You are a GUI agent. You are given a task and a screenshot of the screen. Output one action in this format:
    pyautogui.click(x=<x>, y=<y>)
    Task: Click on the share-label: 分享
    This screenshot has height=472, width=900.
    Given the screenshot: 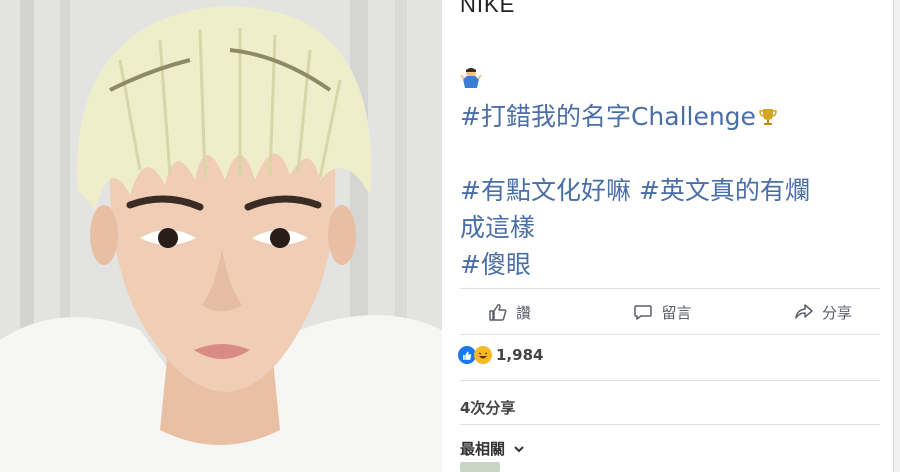 What is the action you would take?
    pyautogui.click(x=836, y=312)
    